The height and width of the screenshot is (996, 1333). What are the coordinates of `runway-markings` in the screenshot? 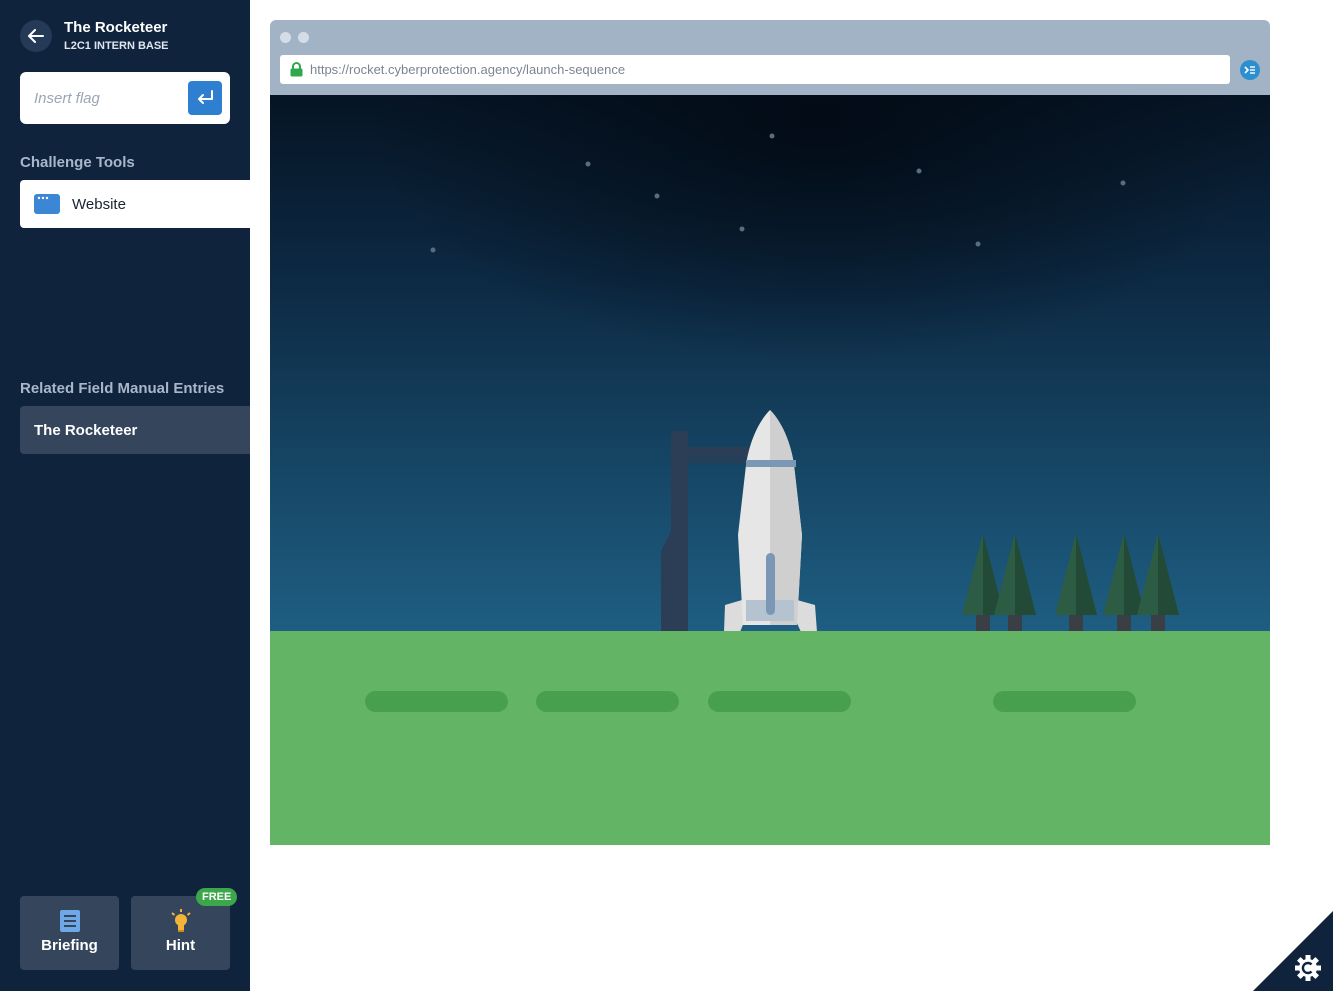 It's located at (750, 701).